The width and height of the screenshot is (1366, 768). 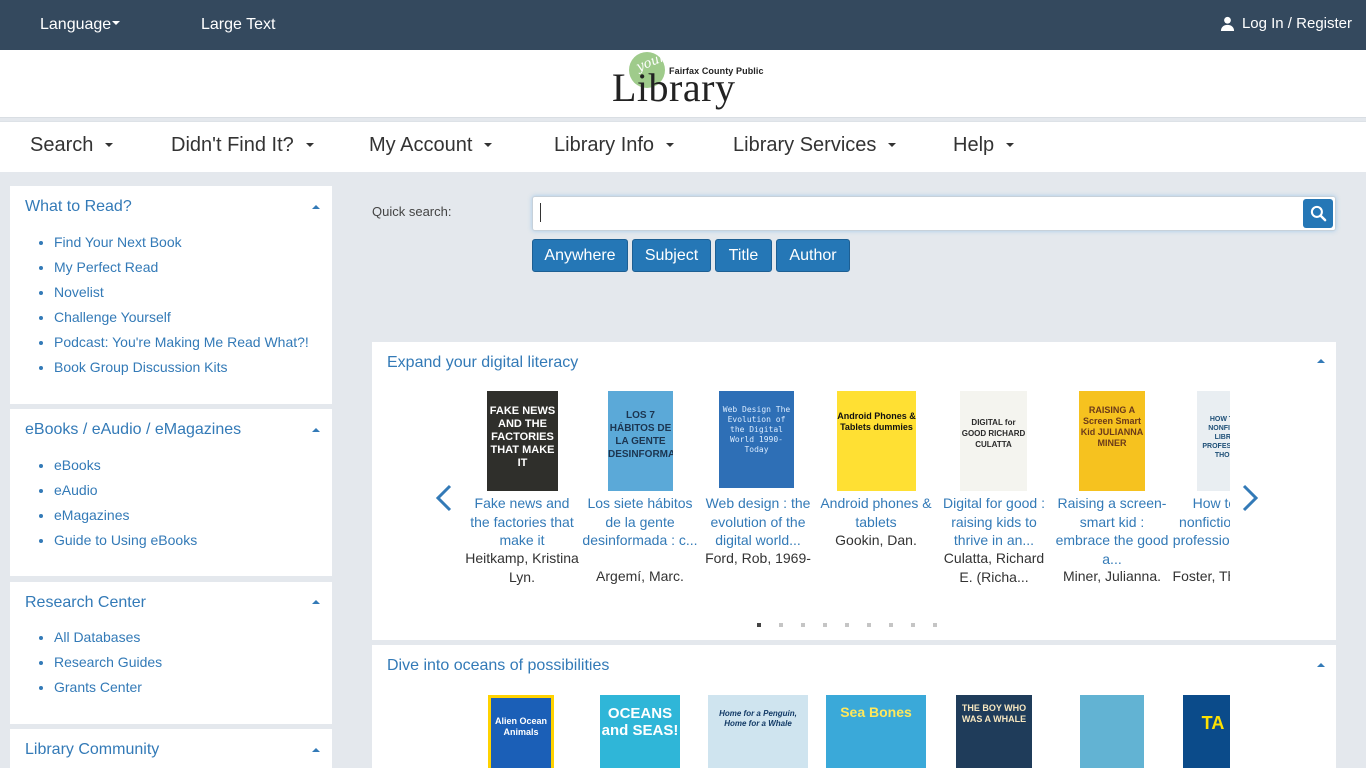 I want to click on book-cover: Alien Ocean Animals, so click(x=521, y=731).